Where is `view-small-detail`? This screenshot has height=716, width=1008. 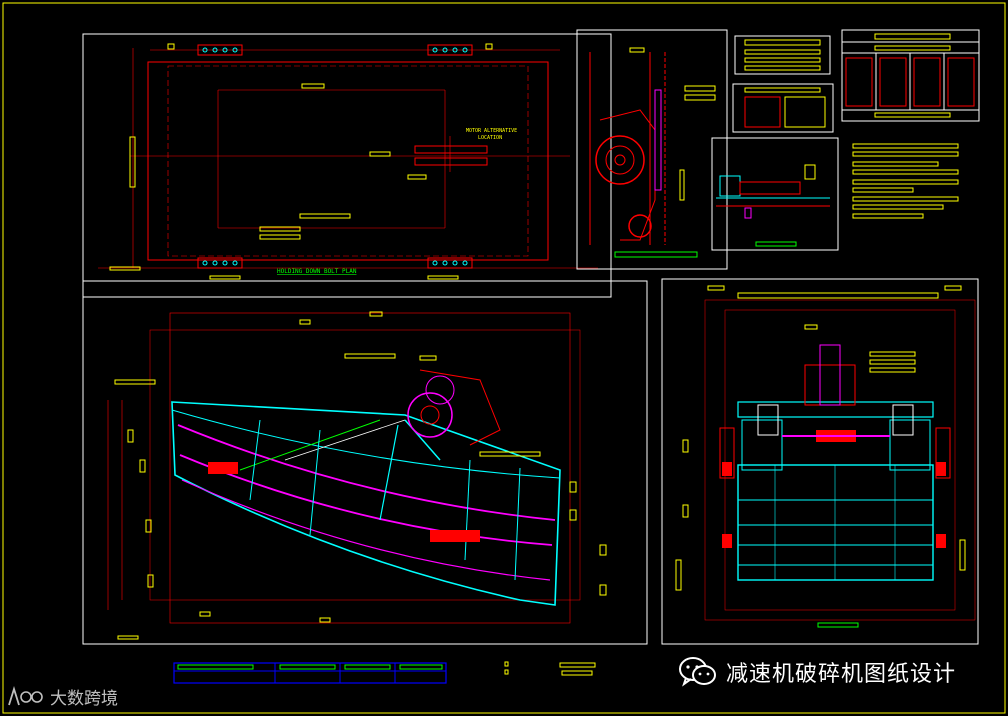
view-small-detail is located at coordinates (775, 194).